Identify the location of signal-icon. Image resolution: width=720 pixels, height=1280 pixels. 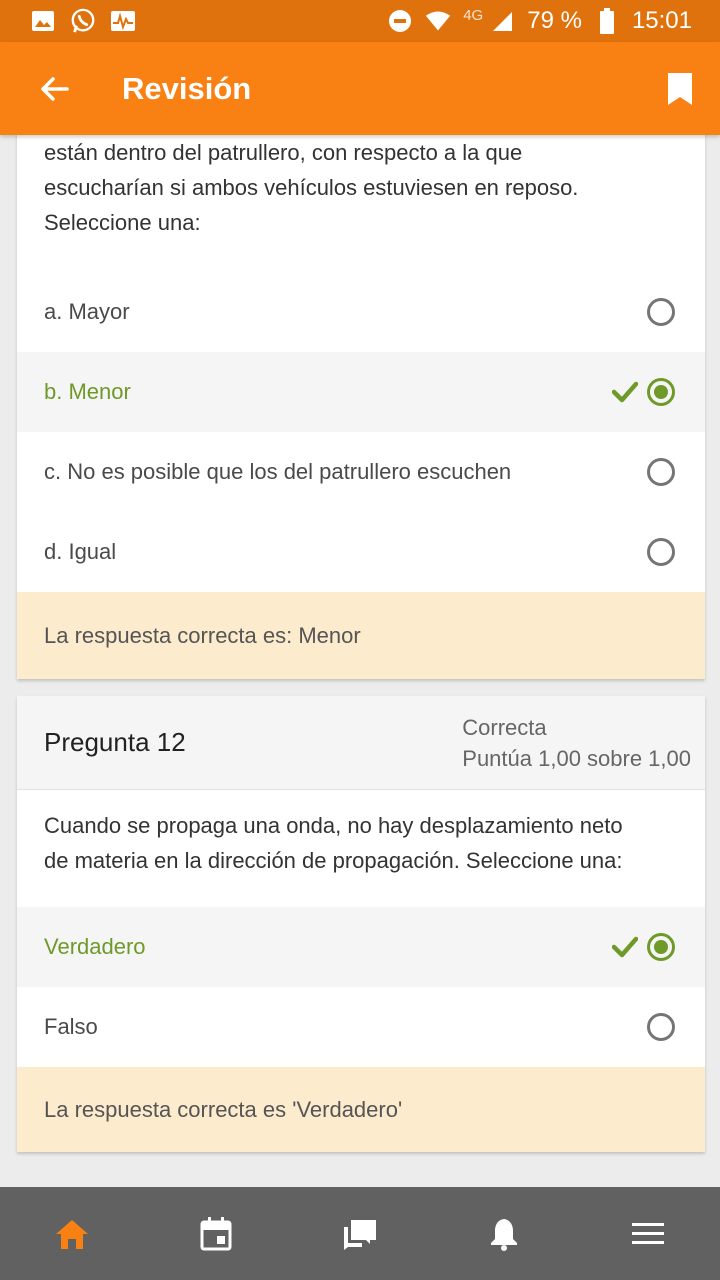
(502, 21).